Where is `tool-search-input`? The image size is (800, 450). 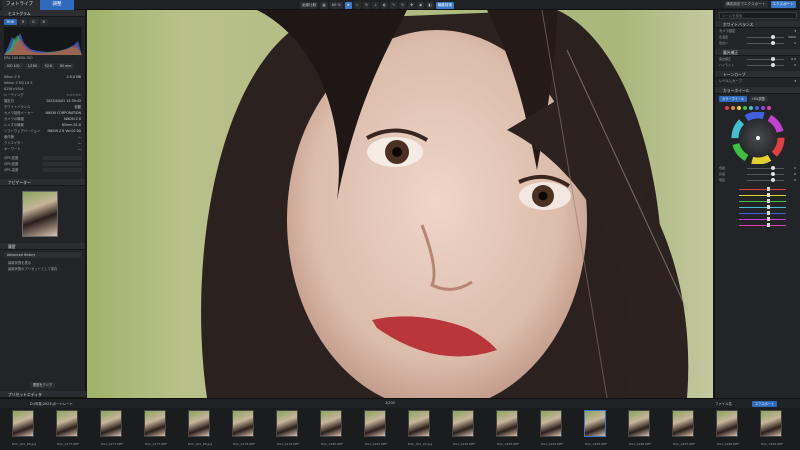 tool-search-input is located at coordinates (758, 15).